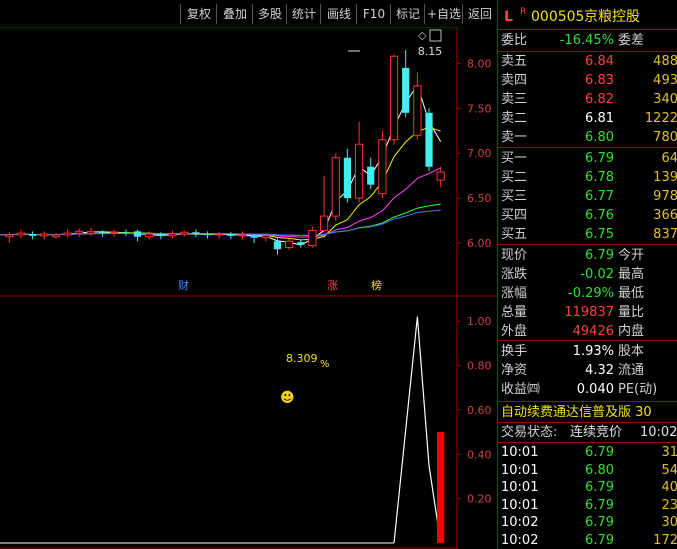  Describe the element at coordinates (587, 389) in the screenshot. I see `fundamental-row: 收益㈣ 0.040 PE(动)` at that location.